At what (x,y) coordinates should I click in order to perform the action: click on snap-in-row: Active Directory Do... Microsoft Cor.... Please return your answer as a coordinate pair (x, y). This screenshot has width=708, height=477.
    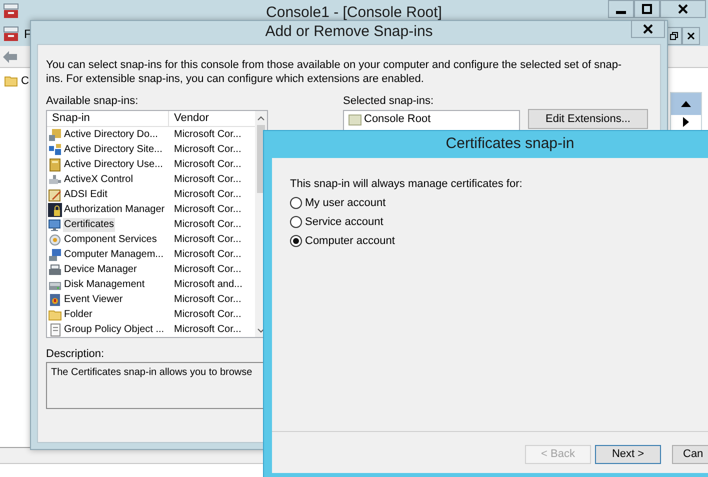
    Looking at the image, I should click on (151, 134).